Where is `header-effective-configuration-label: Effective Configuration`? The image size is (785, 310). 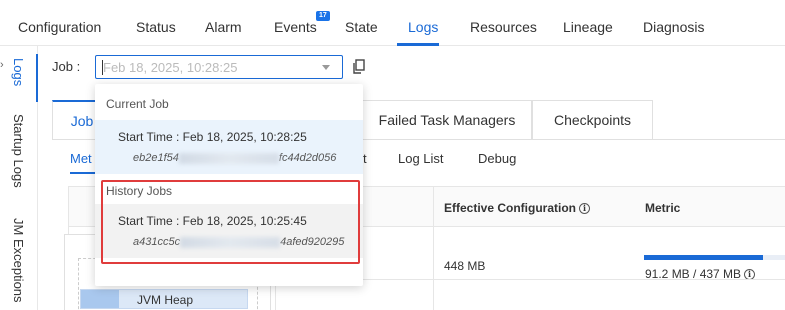
header-effective-configuration-label: Effective Configuration is located at coordinates (510, 208).